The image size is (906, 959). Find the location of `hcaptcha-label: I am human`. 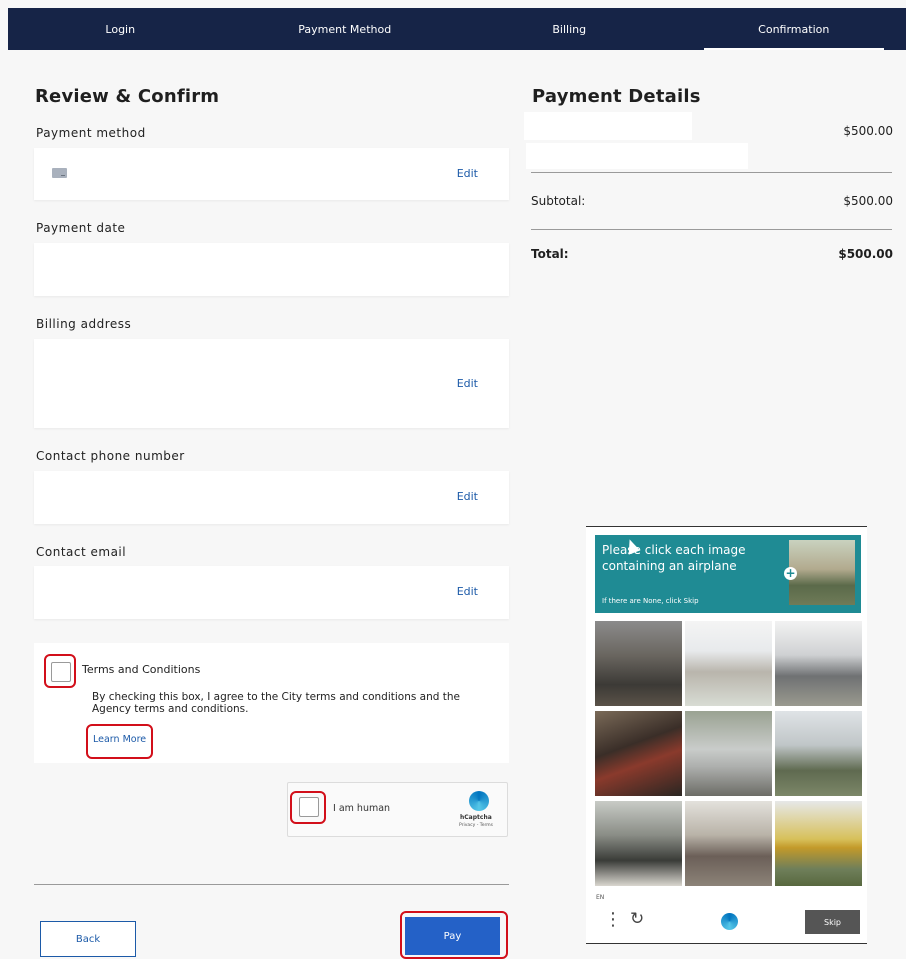

hcaptcha-label: I am human is located at coordinates (362, 808).